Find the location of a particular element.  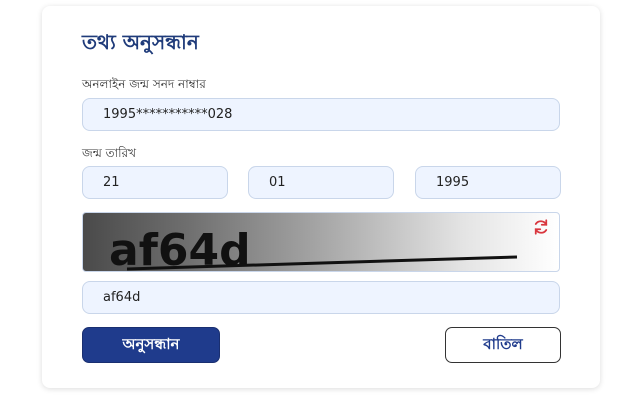

cancel-button: বাতিল is located at coordinates (503, 345).